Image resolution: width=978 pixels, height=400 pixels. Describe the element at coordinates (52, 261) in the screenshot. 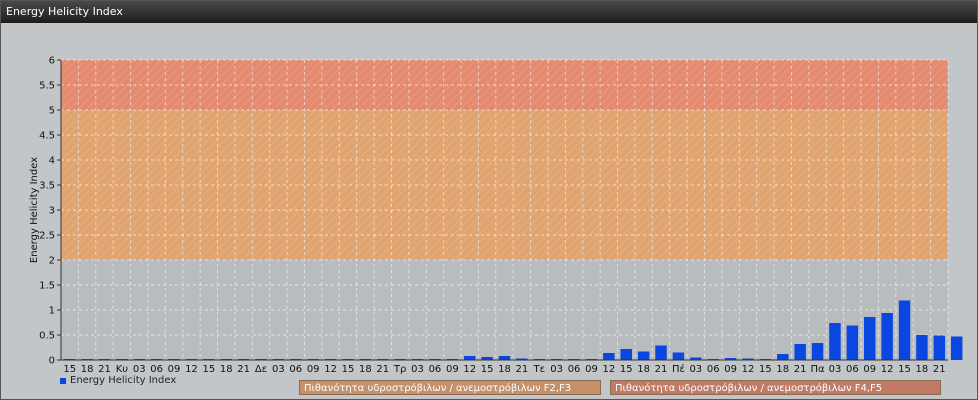

I see `y-tick-label: 2` at that location.